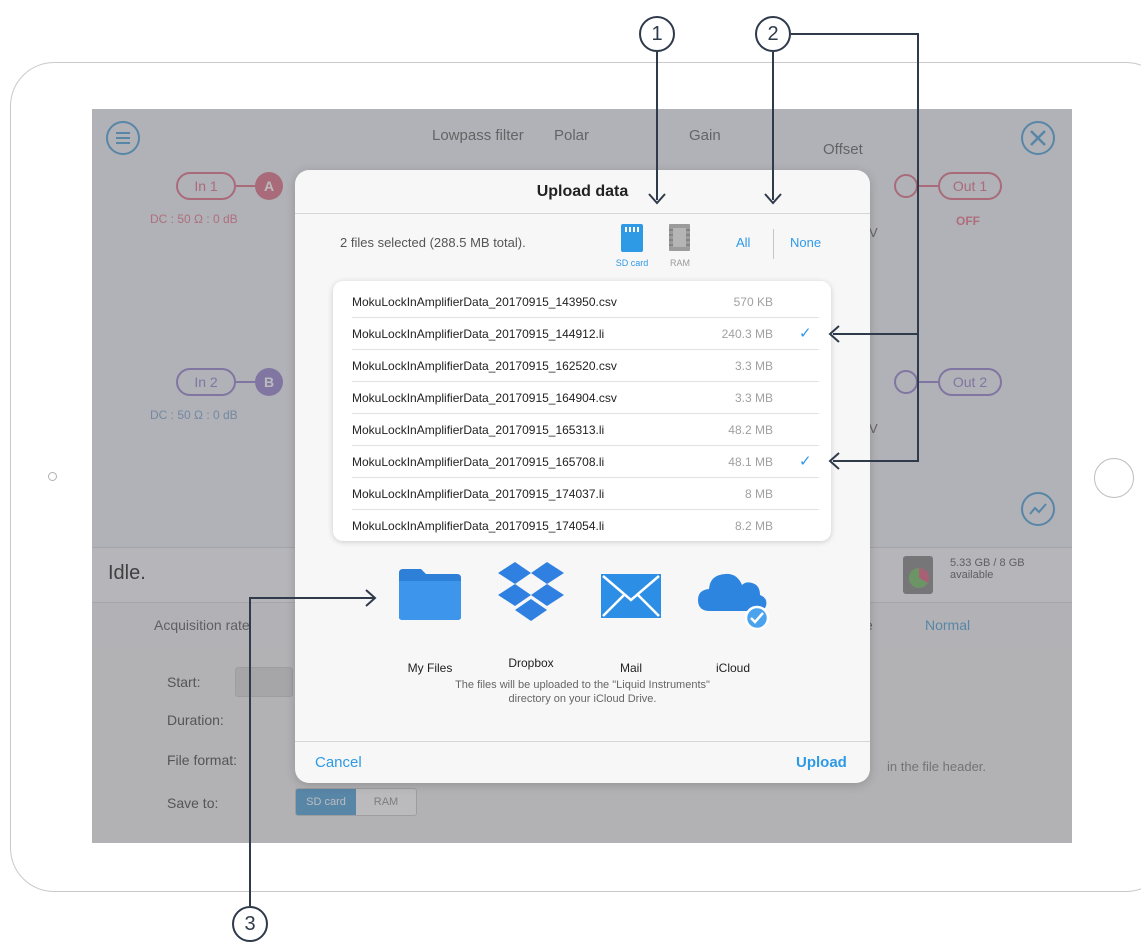 This screenshot has height=942, width=1141. What do you see at coordinates (657, 126) in the screenshot?
I see `callout-1-line` at bounding box center [657, 126].